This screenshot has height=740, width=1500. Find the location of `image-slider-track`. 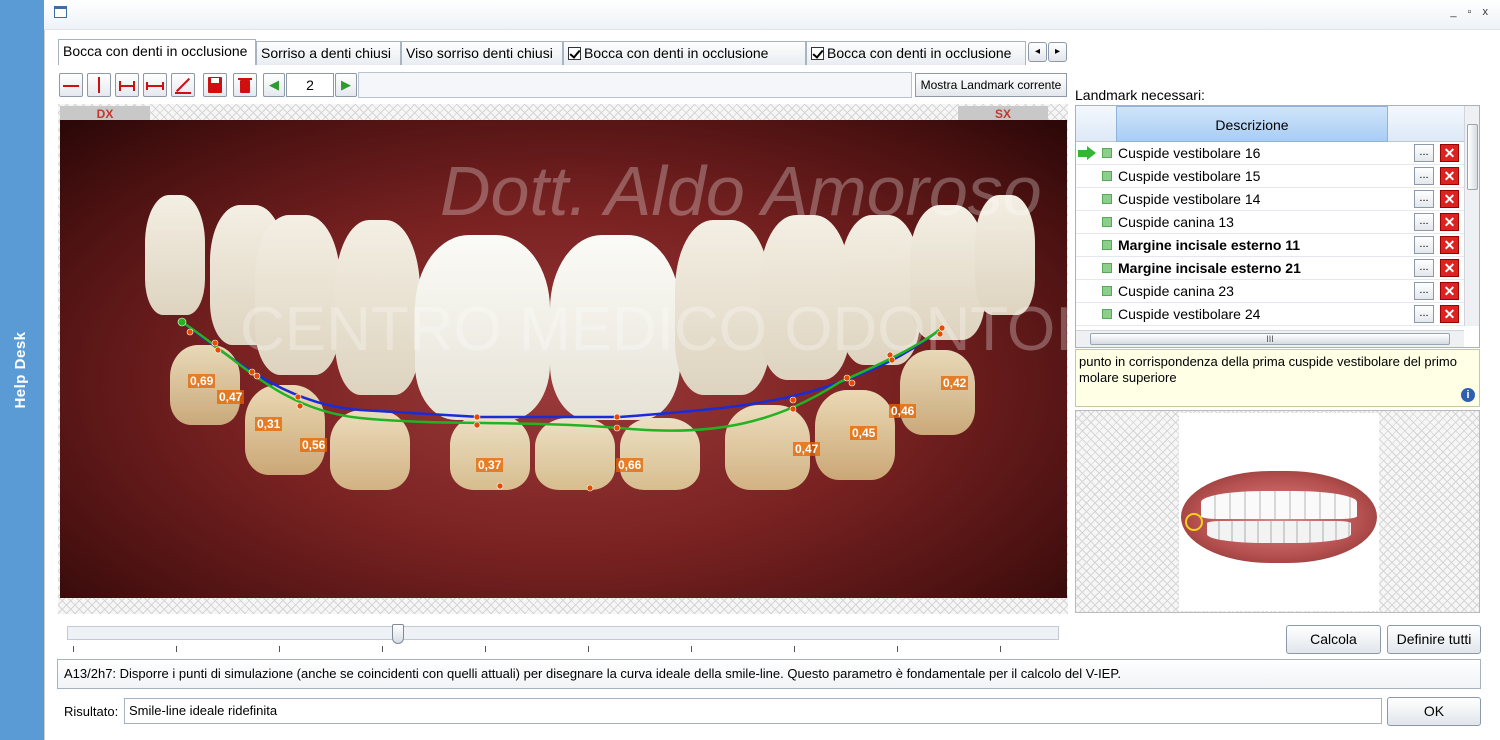

image-slider-track is located at coordinates (563, 633).